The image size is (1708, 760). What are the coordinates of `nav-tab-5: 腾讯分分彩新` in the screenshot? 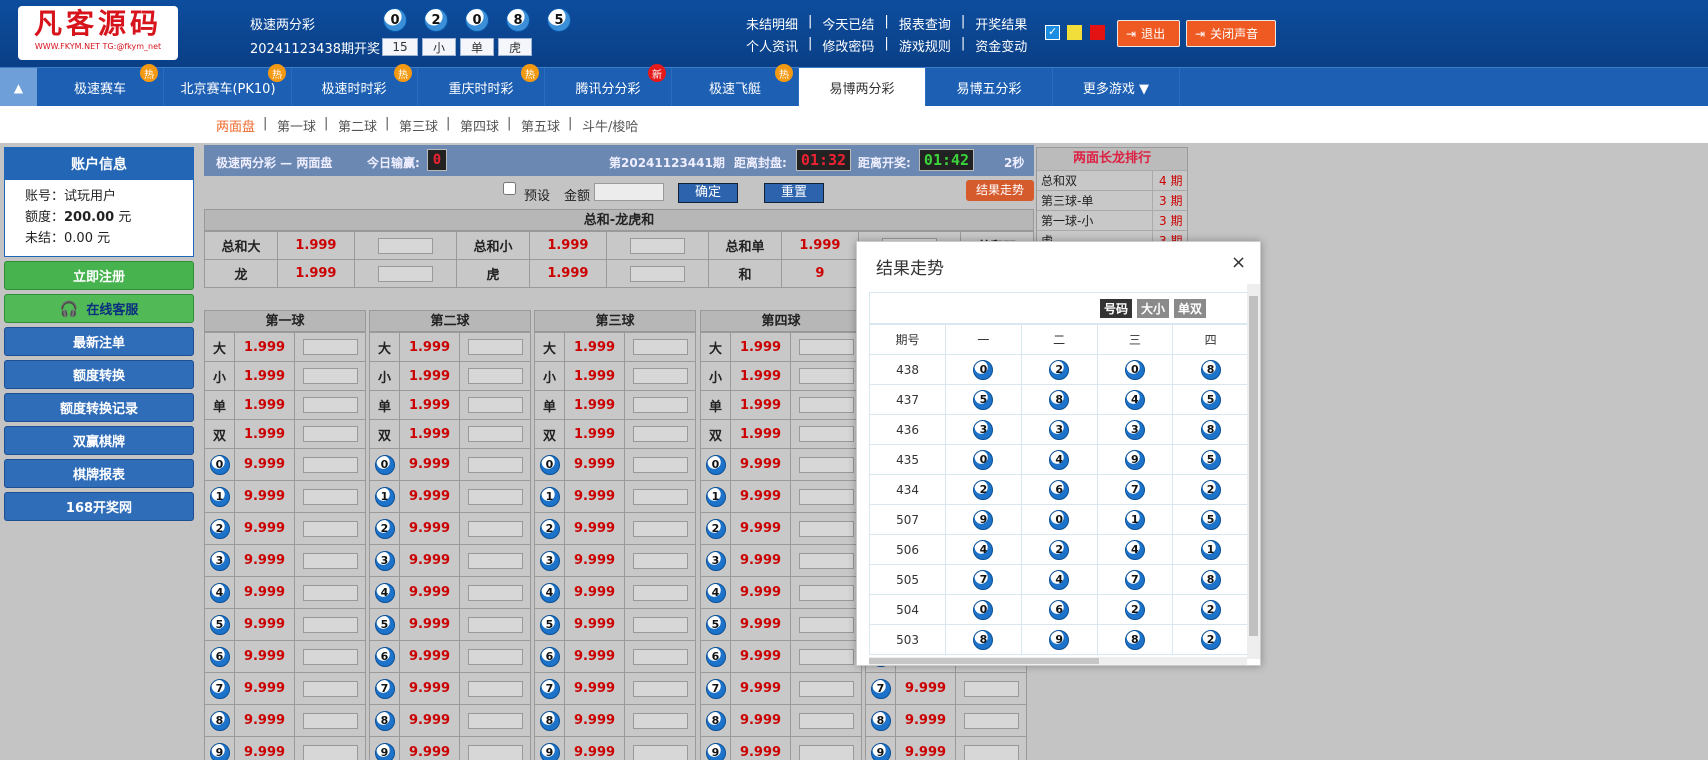 It's located at (608, 85).